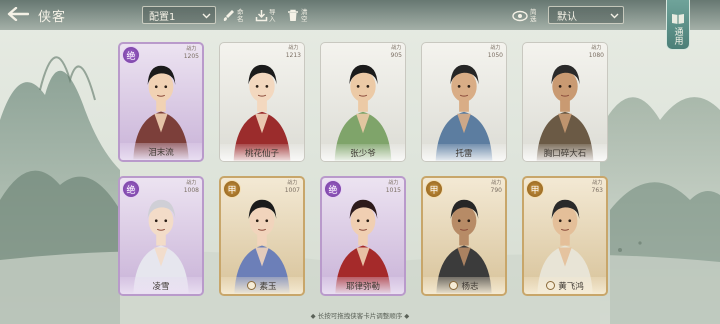 The image size is (720, 324). What do you see at coordinates (677, 36) in the screenshot?
I see `general-tab-label: 通用` at bounding box center [677, 36].